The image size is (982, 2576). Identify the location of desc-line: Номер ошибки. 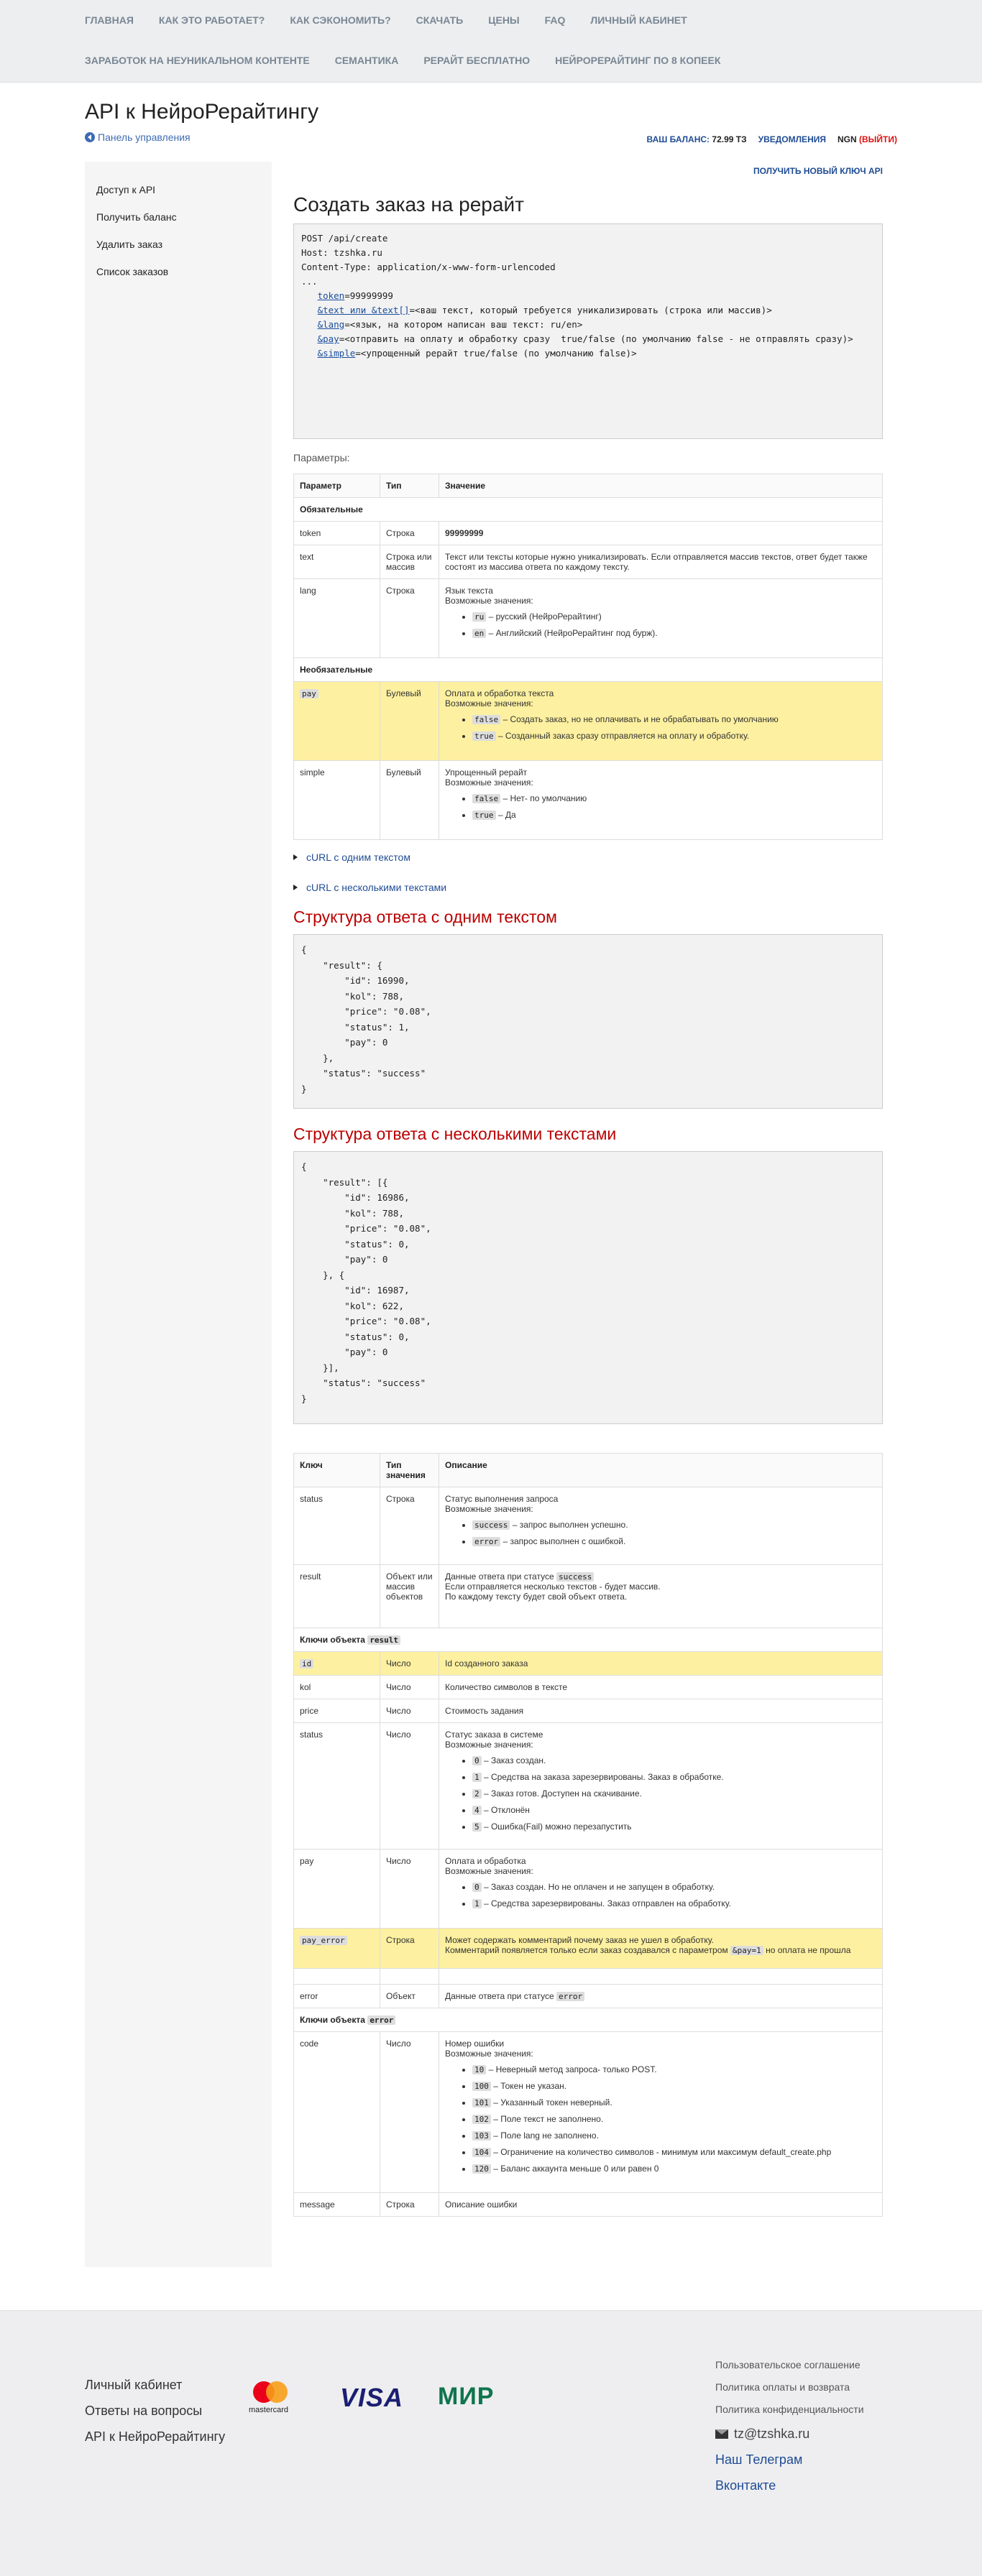
(475, 2044).